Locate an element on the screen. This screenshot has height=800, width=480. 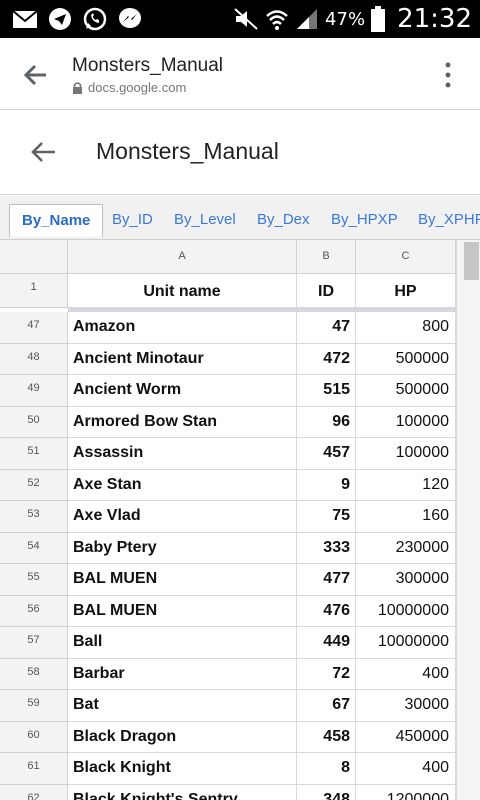
tab-by-hpxp: By_HPXP is located at coordinates (364, 220).